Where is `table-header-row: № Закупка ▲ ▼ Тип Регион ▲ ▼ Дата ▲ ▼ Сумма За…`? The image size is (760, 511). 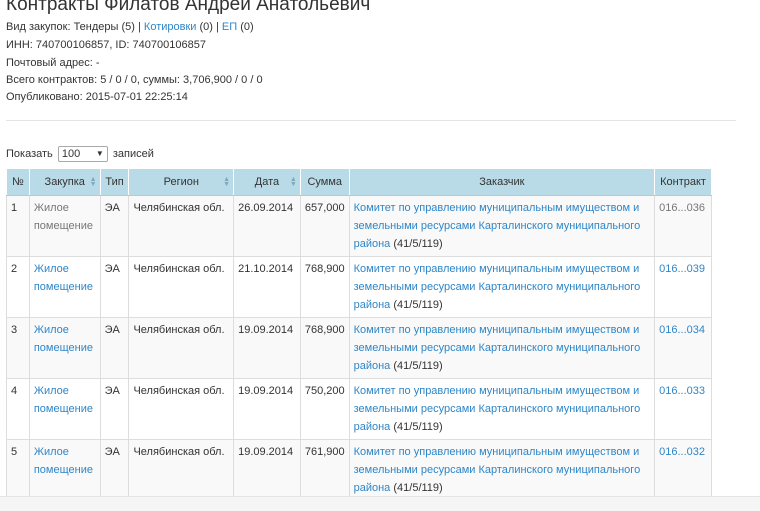
table-header-row: № Закупка ▲ ▼ Тип Регион ▲ ▼ Дата ▲ ▼ Сумма За… is located at coordinates (359, 182).